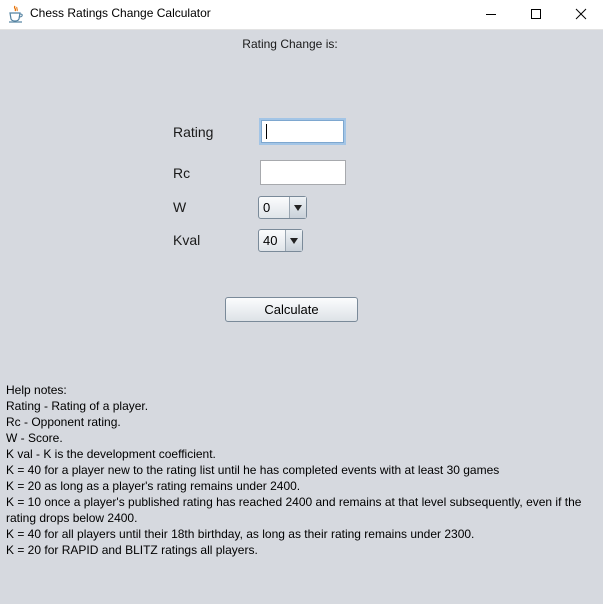 The height and width of the screenshot is (604, 603). I want to click on kval-label: Kval, so click(187, 240).